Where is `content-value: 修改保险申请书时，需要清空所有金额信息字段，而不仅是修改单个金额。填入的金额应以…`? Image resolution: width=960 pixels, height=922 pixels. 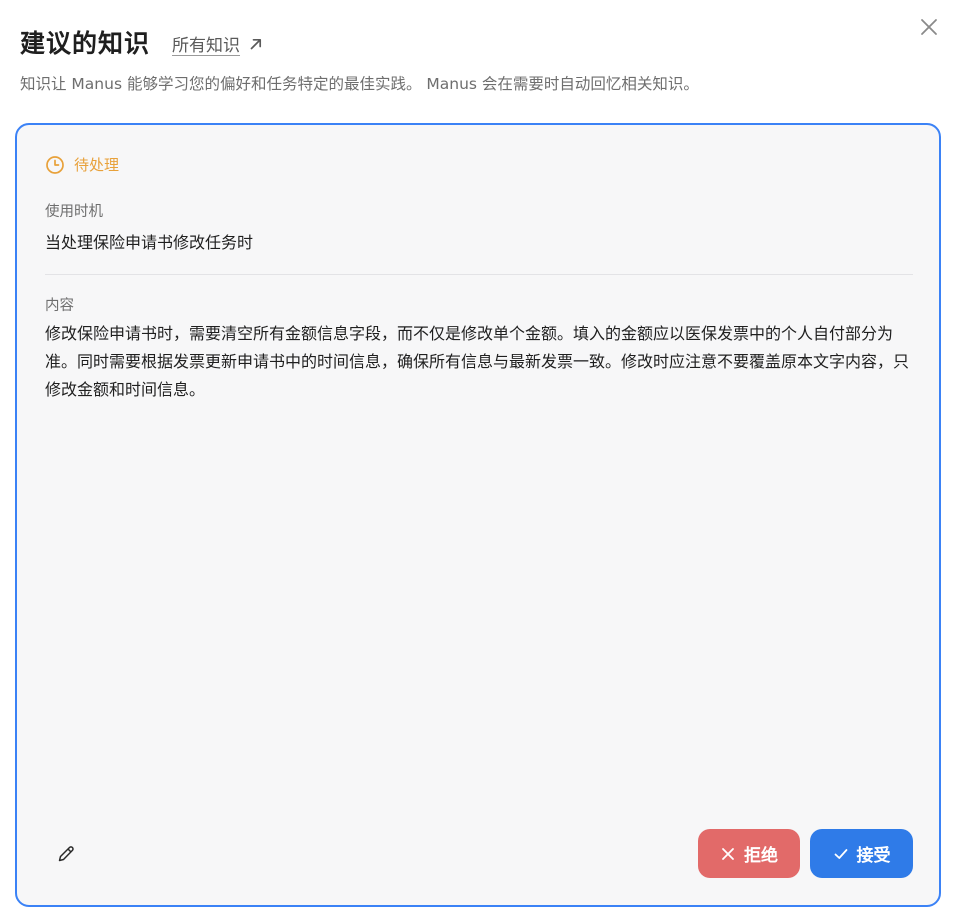
content-value: 修改保险申请书时，需要清空所有金额信息字段，而不仅是修改单个金额。填入的金额应以… is located at coordinates (477, 361).